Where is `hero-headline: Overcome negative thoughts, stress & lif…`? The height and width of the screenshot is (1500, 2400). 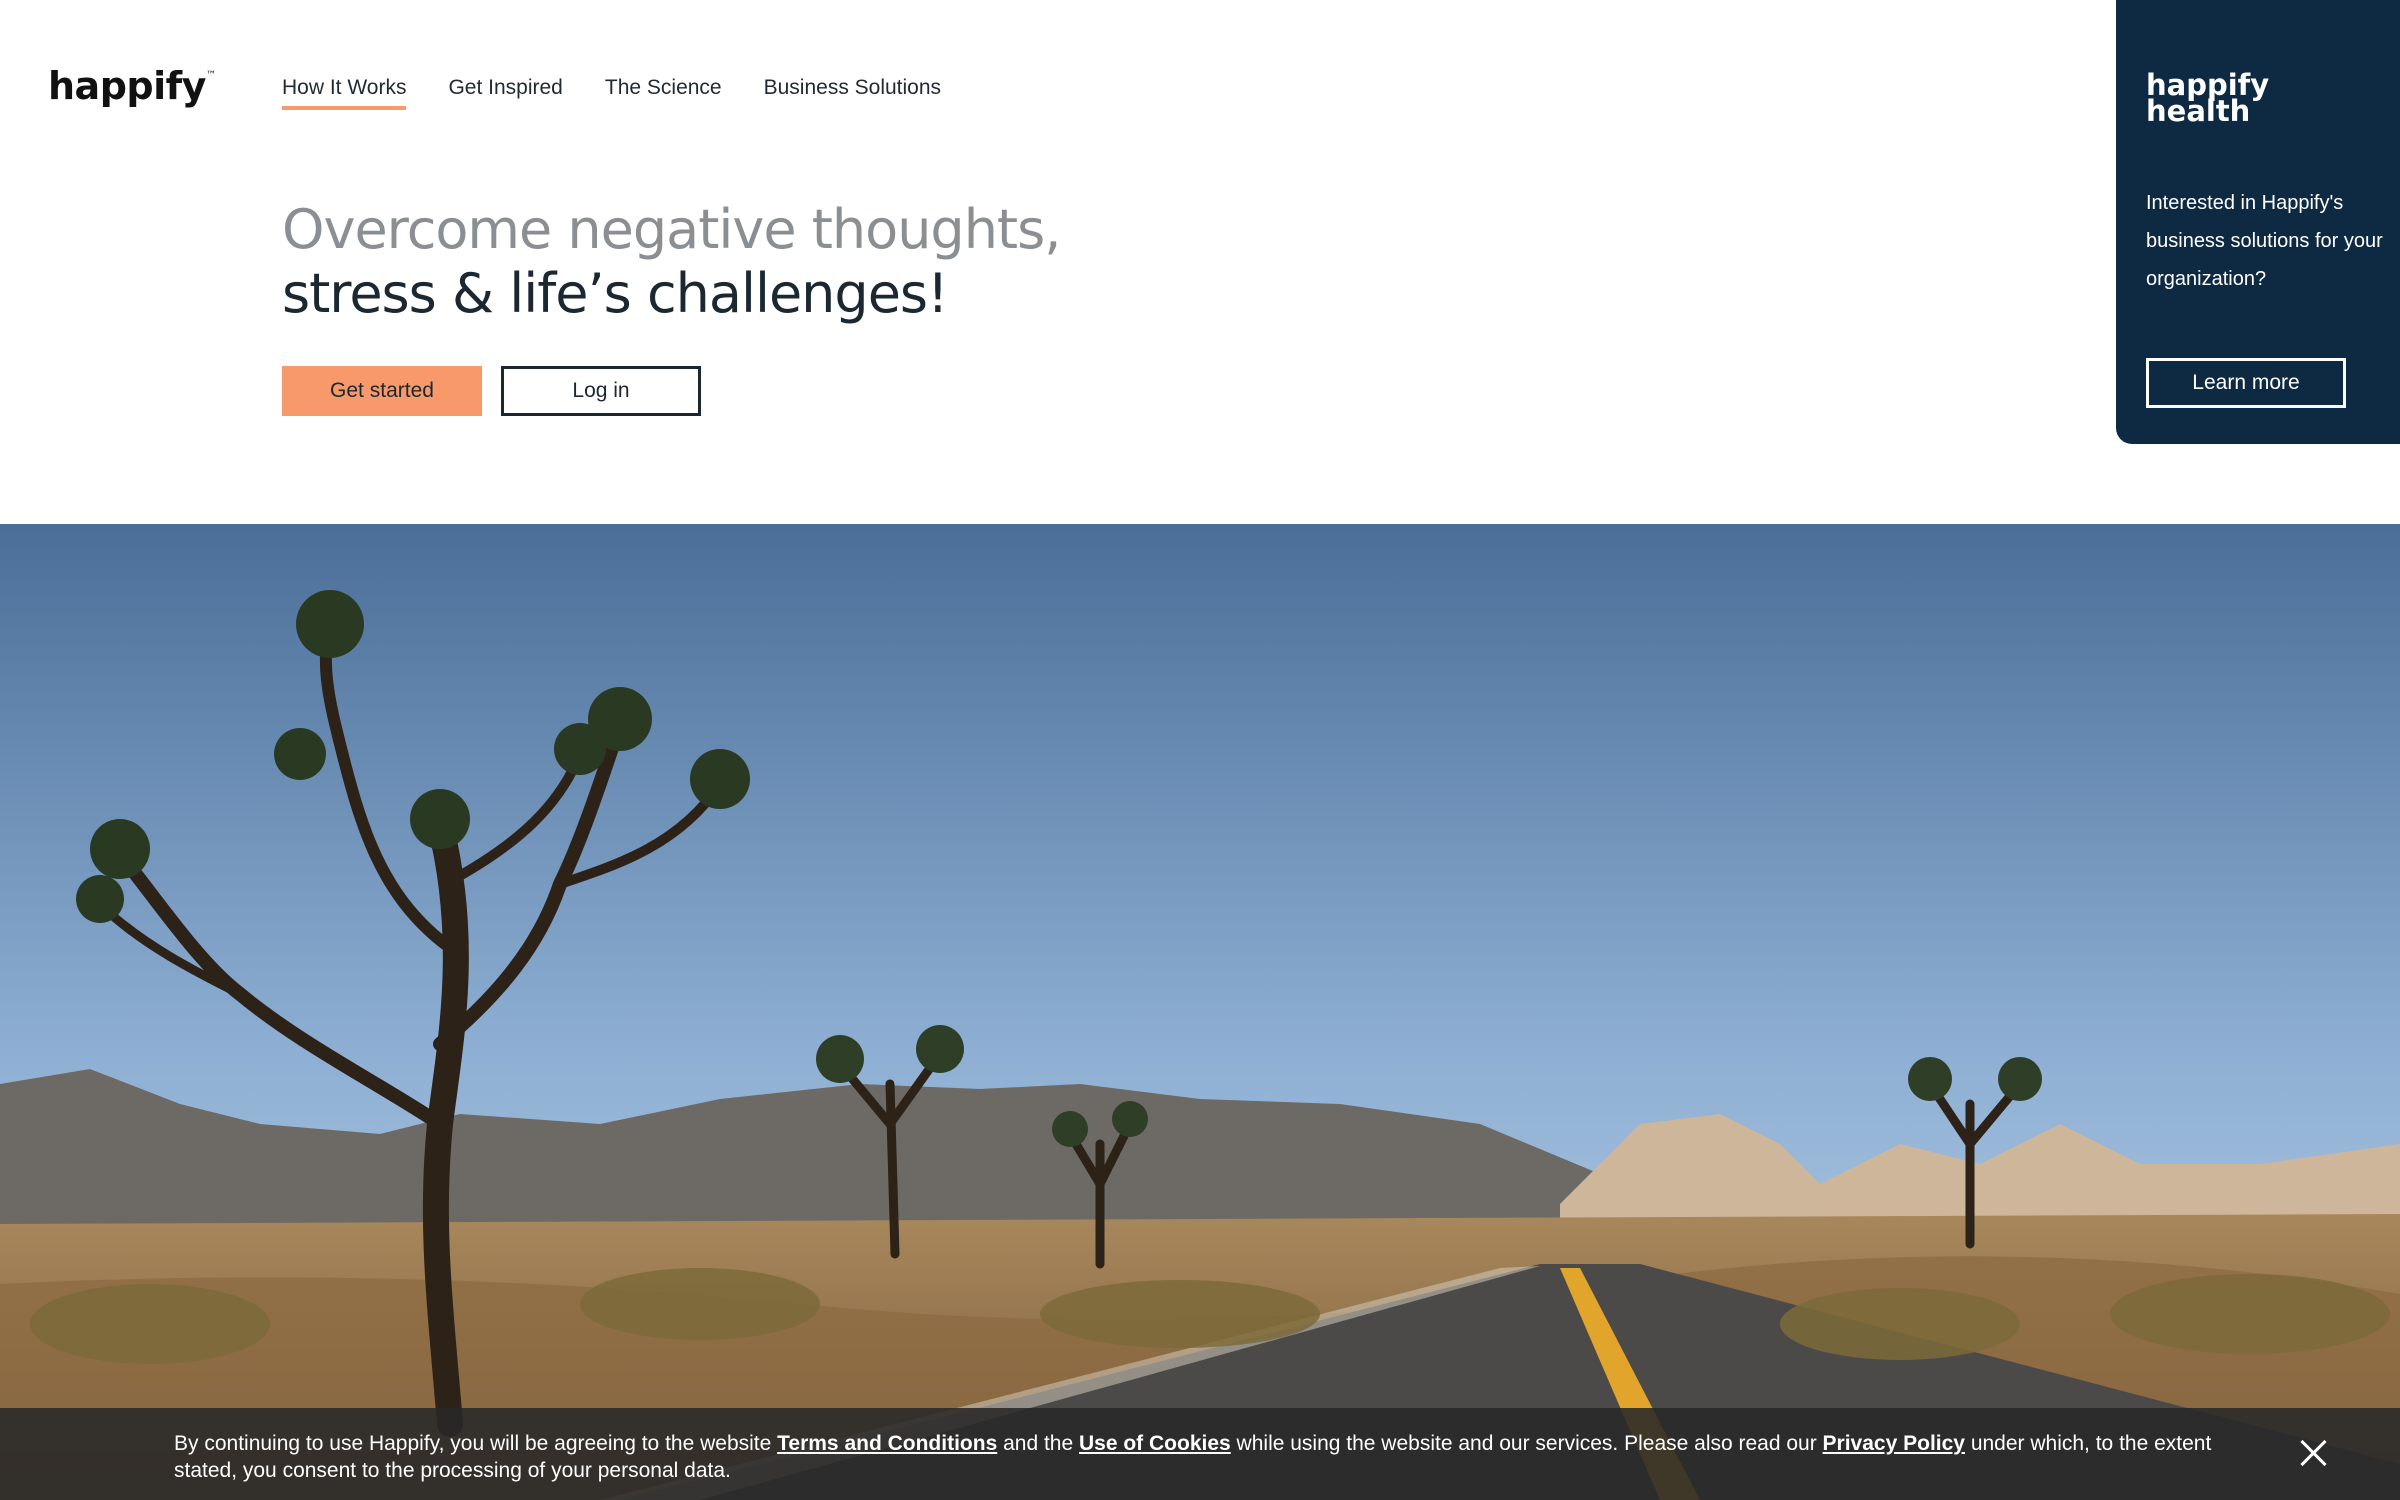
hero-headline: Overcome negative thoughts, stress & lif… is located at coordinates (671, 262).